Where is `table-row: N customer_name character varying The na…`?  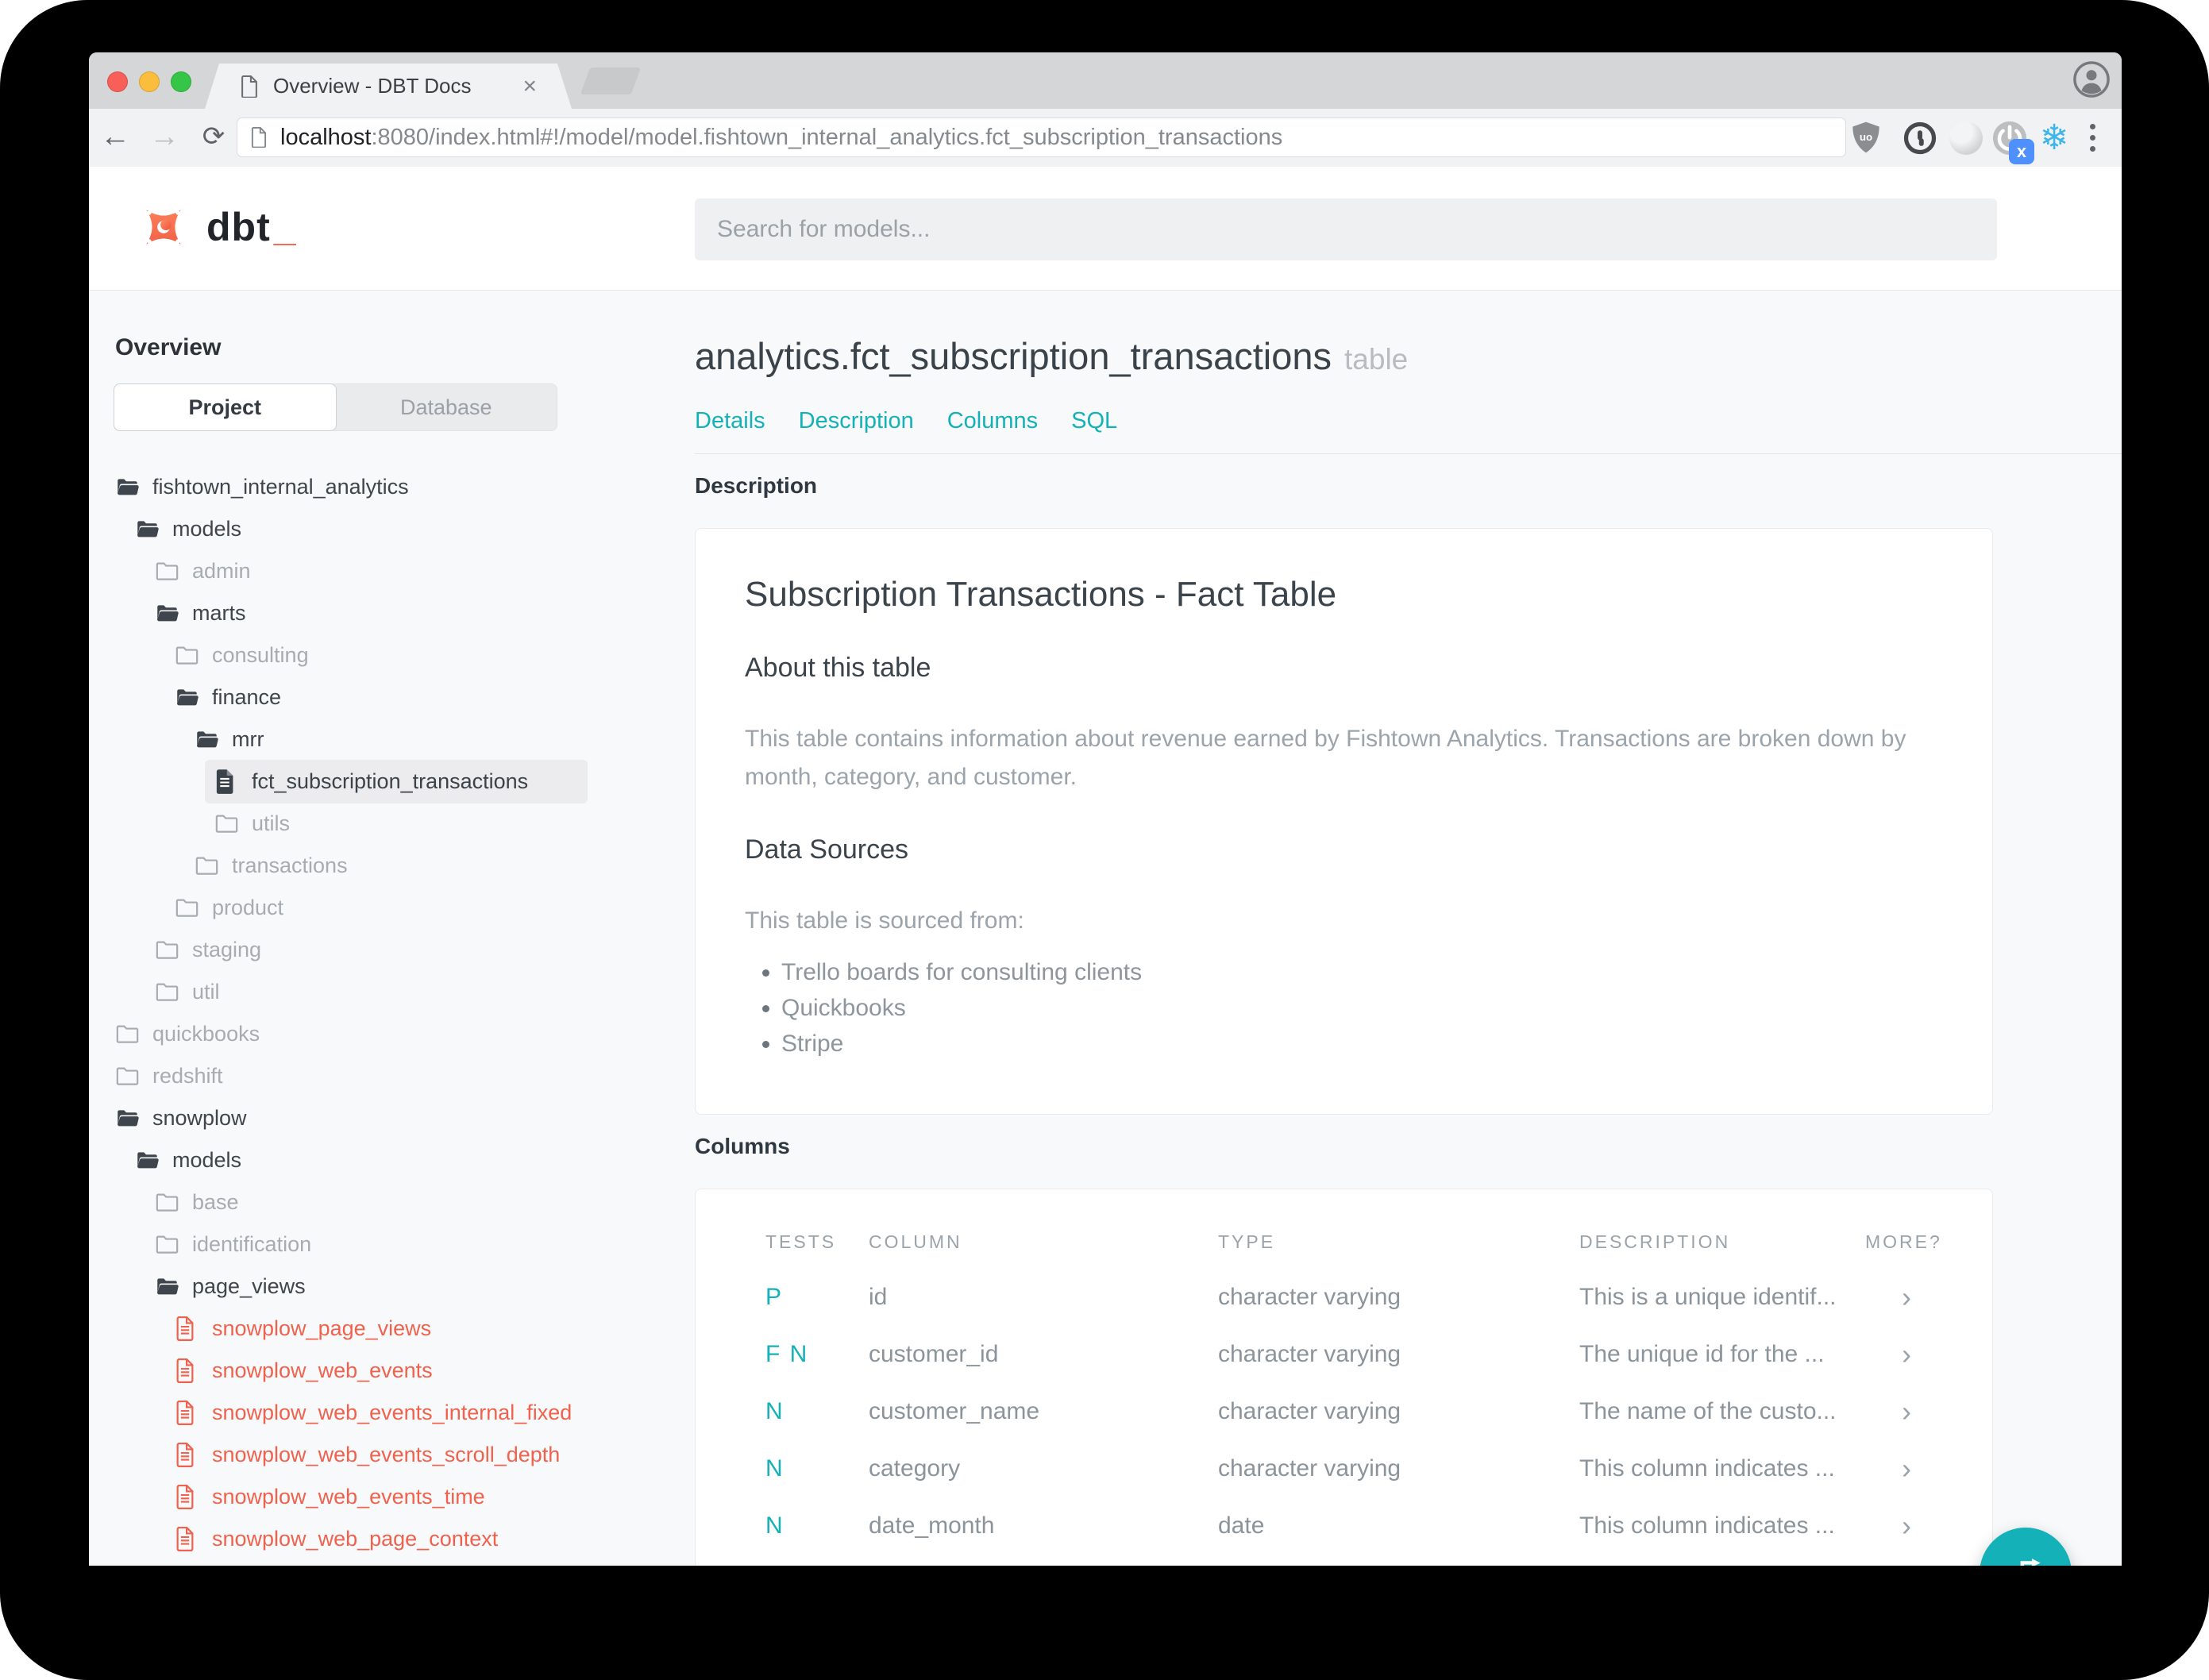 table-row: N customer_name character varying The na… is located at coordinates (1378, 1411).